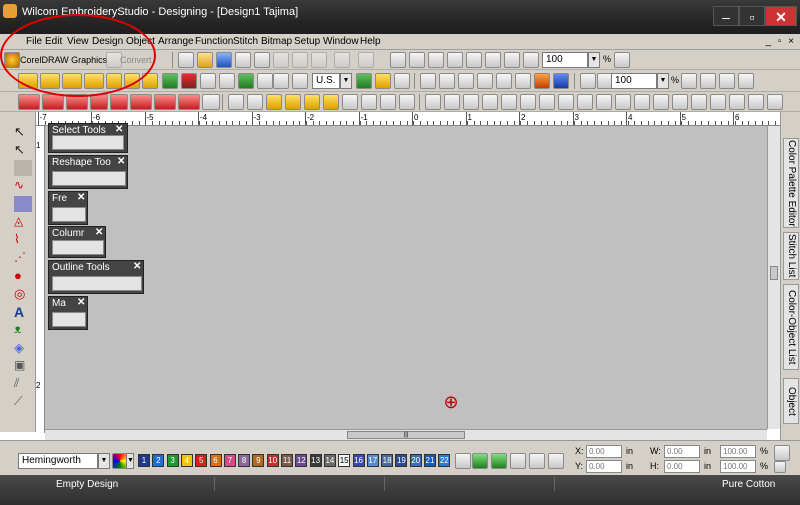 The height and width of the screenshot is (505, 800). What do you see at coordinates (281, 81) in the screenshot?
I see `grid-icon` at bounding box center [281, 81].